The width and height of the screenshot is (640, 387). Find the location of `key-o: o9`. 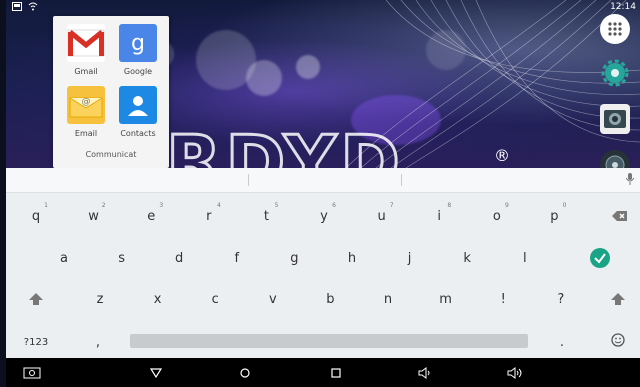

key-o: o9 is located at coordinates (497, 216).